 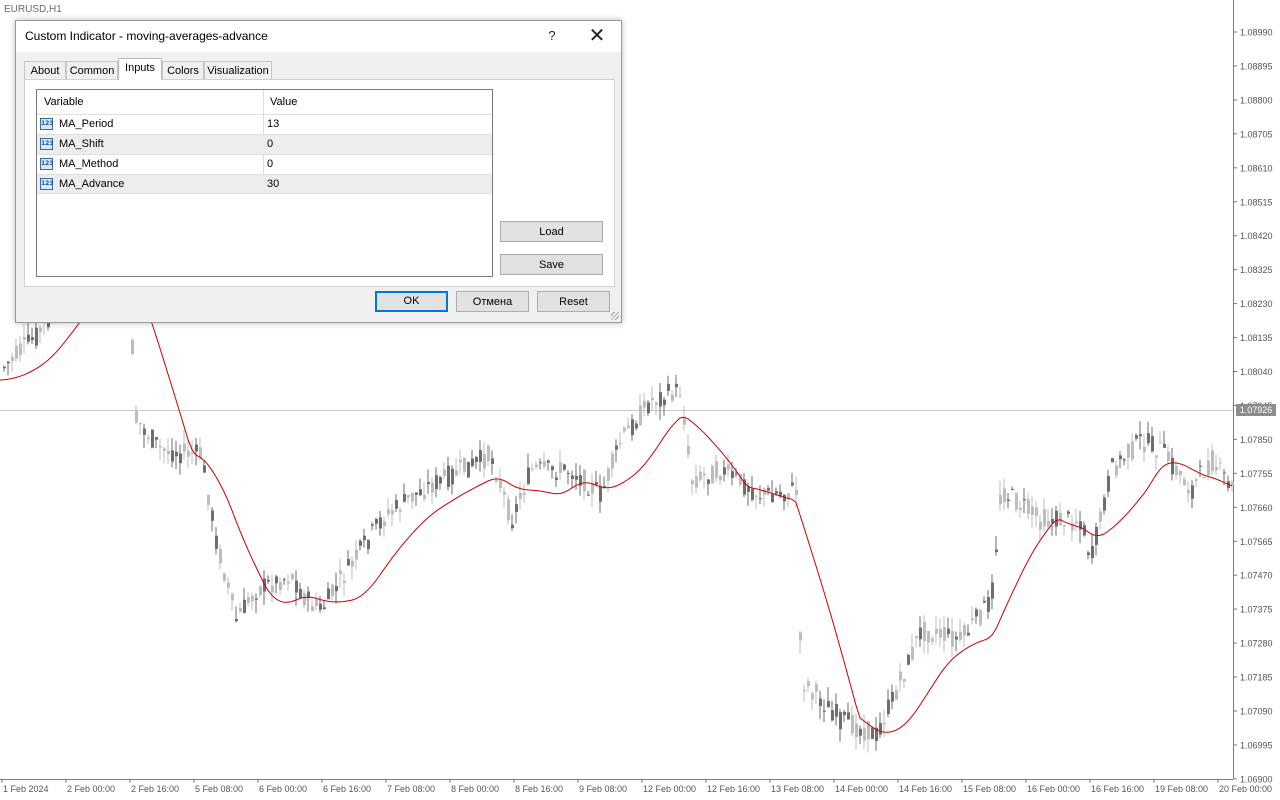 What do you see at coordinates (264, 144) in the screenshot?
I see `table-row: 123 MA_Shift 0` at bounding box center [264, 144].